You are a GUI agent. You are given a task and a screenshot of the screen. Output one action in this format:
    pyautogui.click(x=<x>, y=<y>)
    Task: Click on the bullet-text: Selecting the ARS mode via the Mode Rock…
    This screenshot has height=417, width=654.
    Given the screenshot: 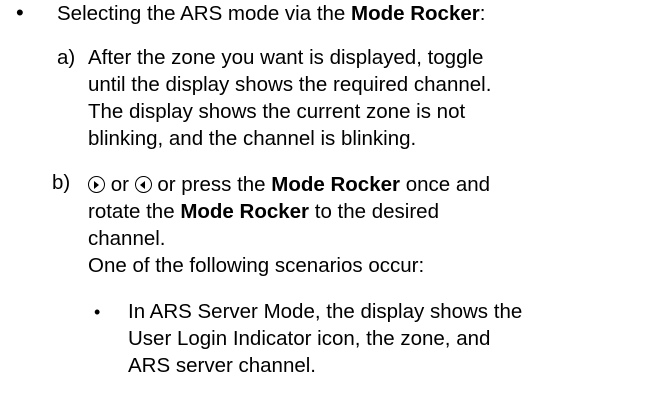 What is the action you would take?
    pyautogui.click(x=271, y=14)
    